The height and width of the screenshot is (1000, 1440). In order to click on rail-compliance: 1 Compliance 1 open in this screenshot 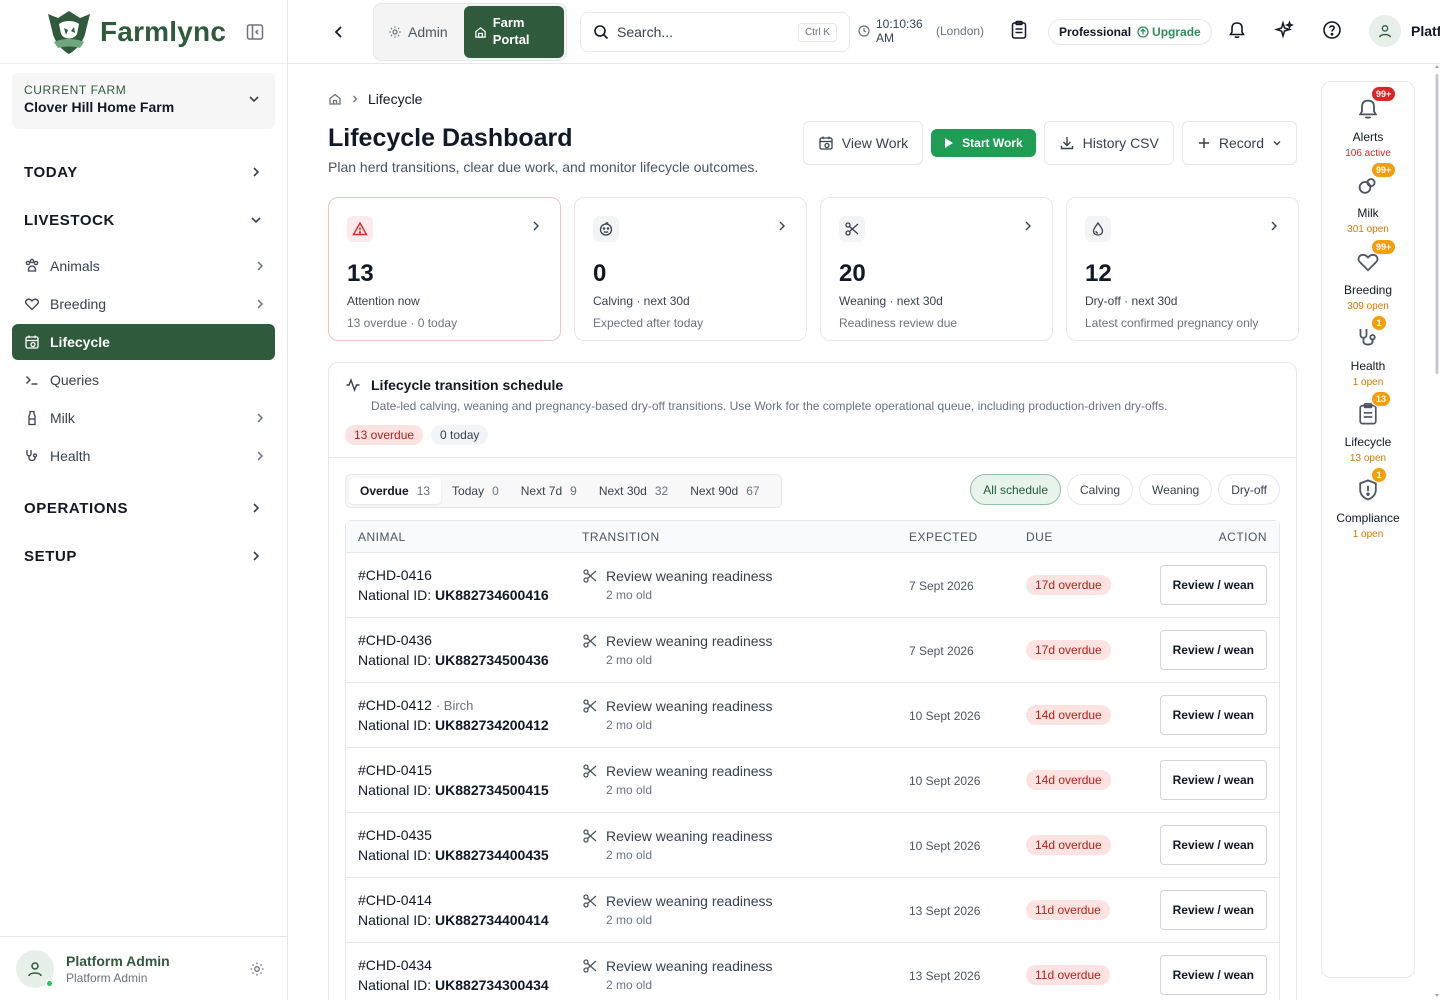, I will do `click(1368, 503)`.